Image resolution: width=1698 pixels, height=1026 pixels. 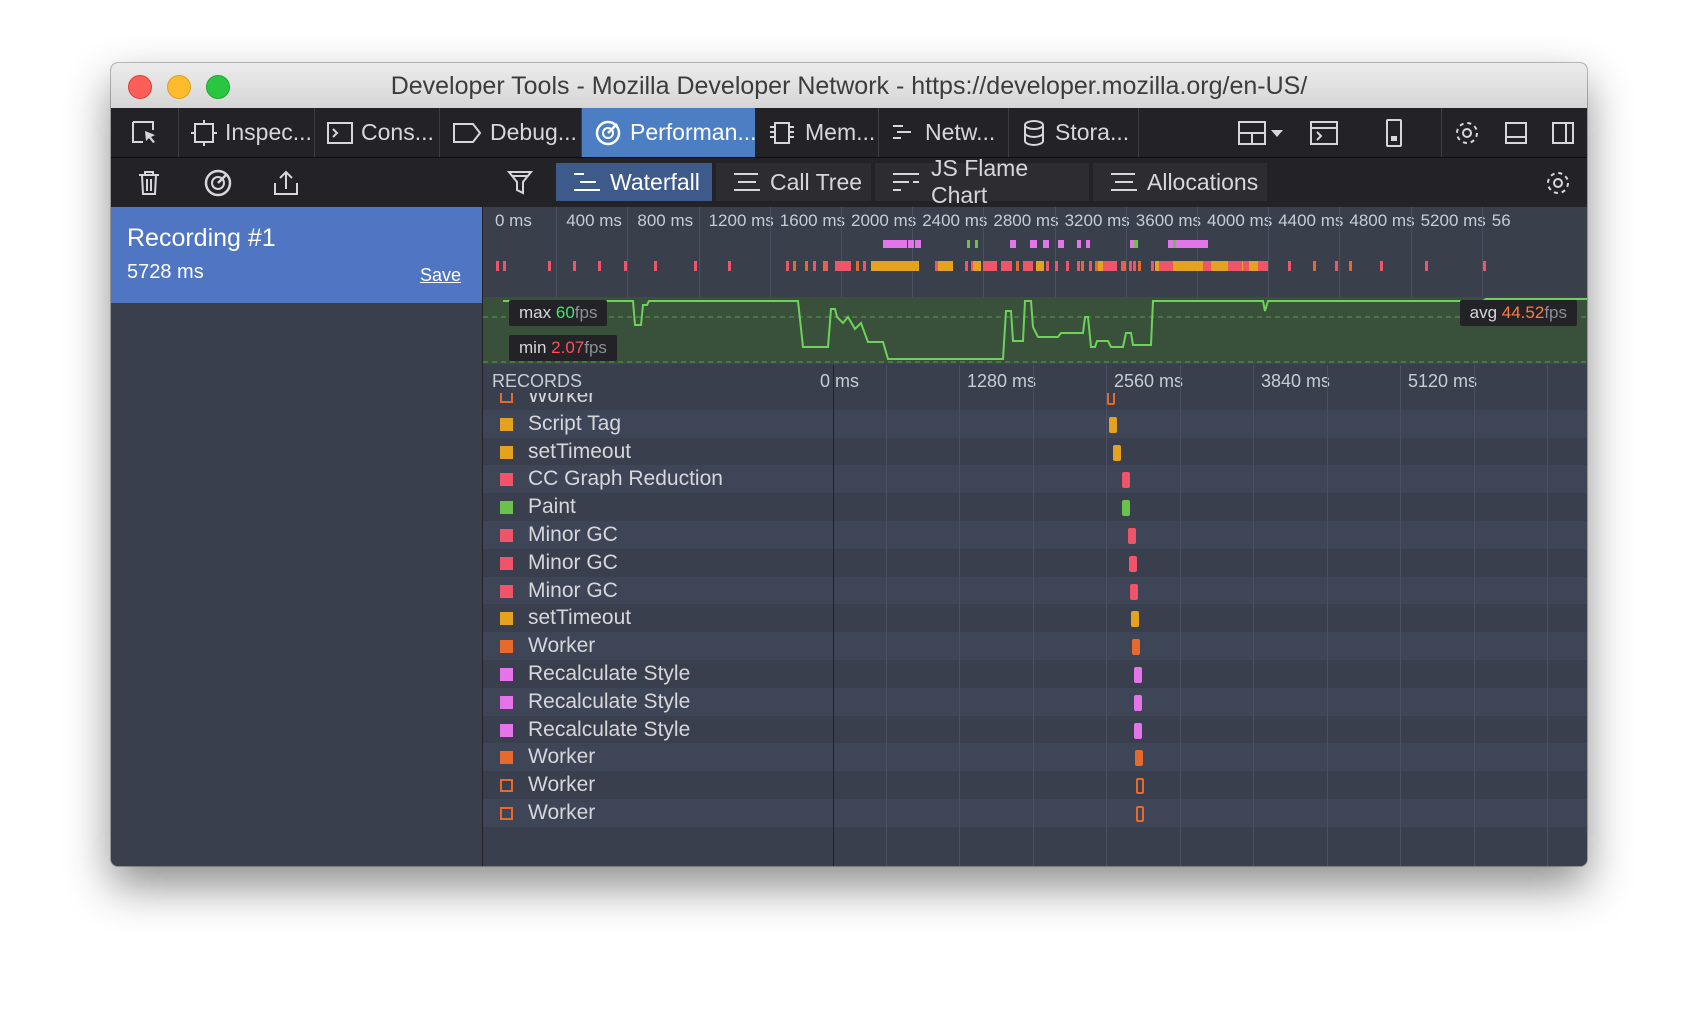 I want to click on dock-side-button, so click(x=1563, y=132).